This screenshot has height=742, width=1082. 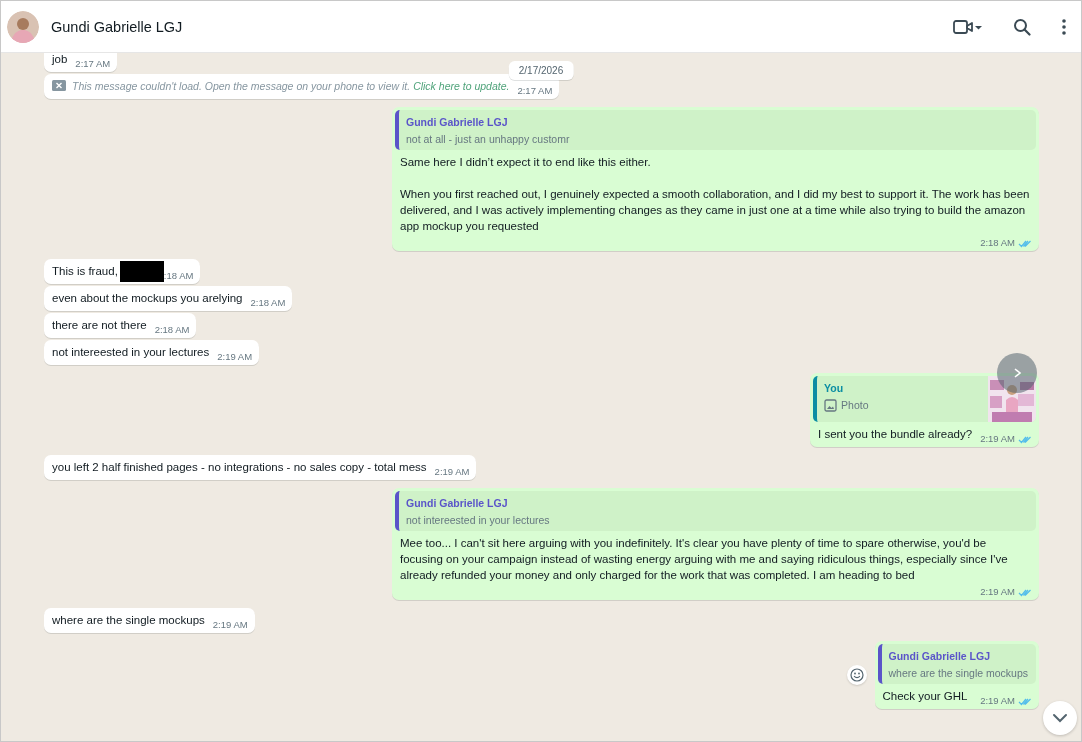 What do you see at coordinates (1022, 26) in the screenshot?
I see `search-icon` at bounding box center [1022, 26].